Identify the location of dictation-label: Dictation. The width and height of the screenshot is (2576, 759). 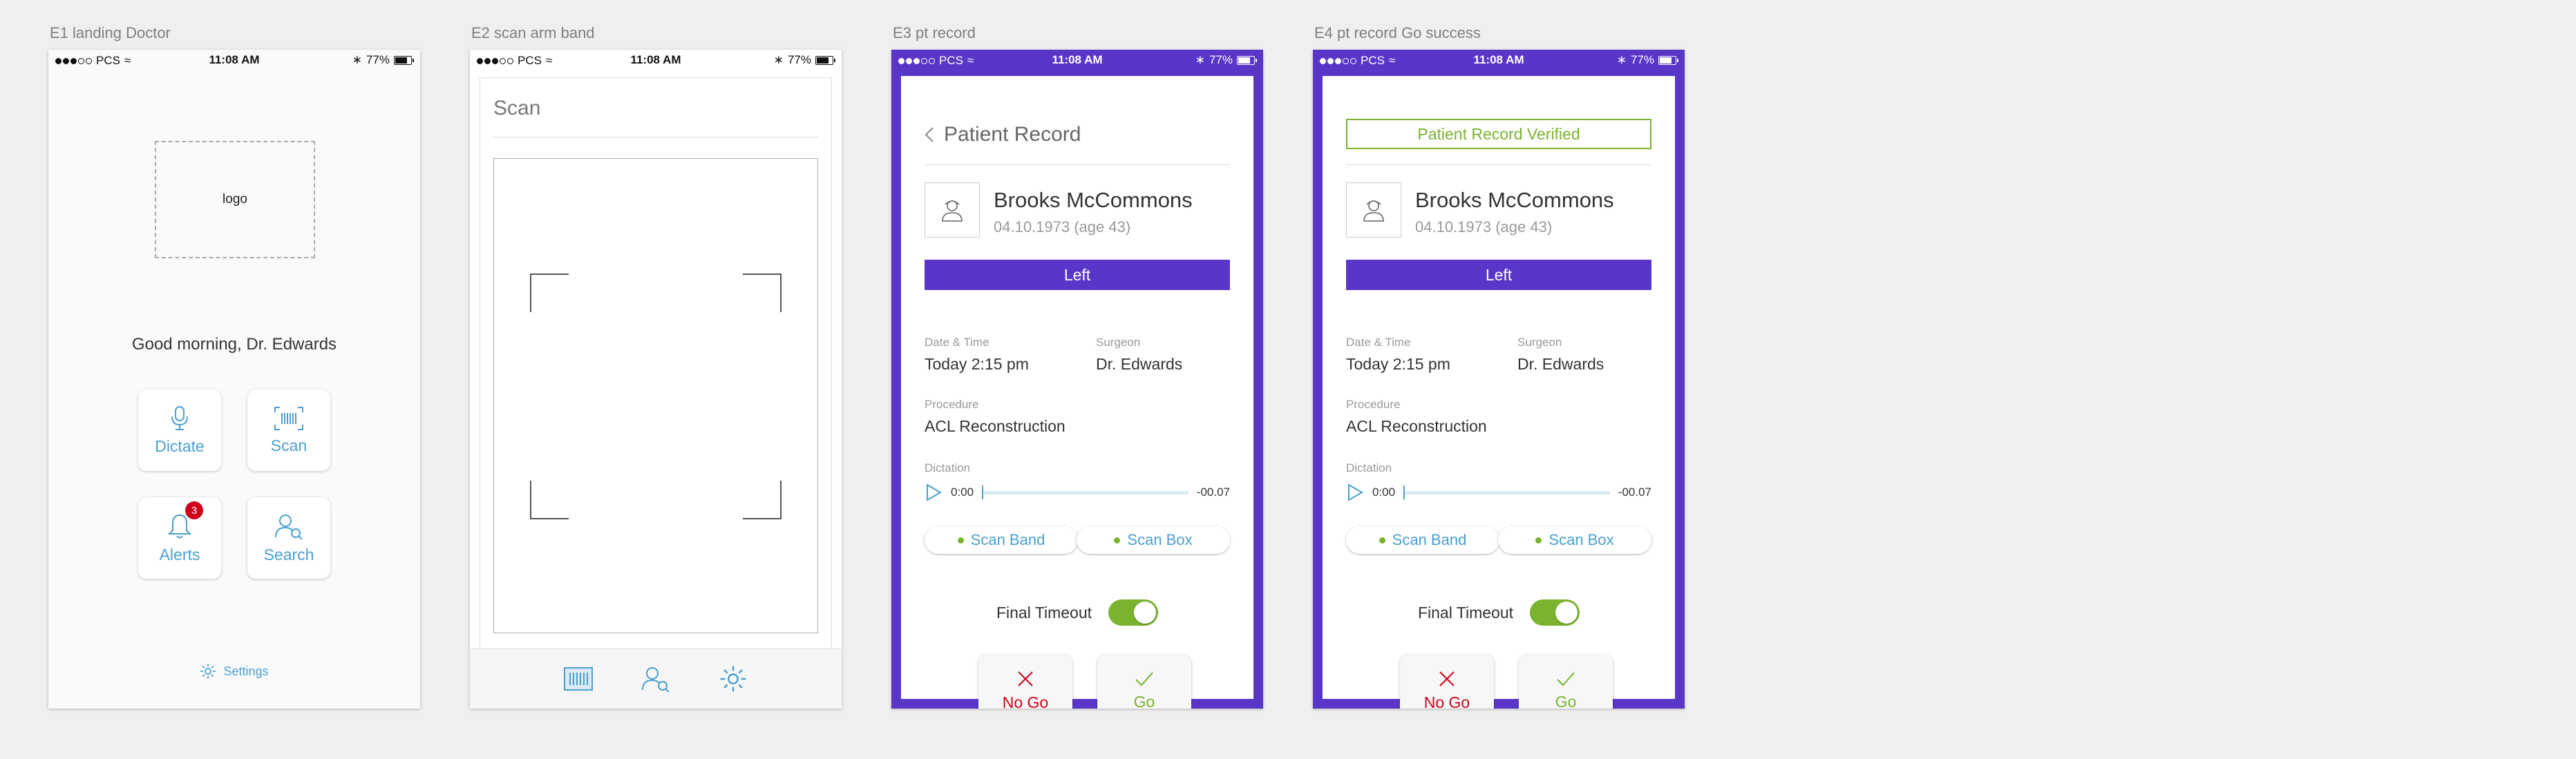
(948, 467).